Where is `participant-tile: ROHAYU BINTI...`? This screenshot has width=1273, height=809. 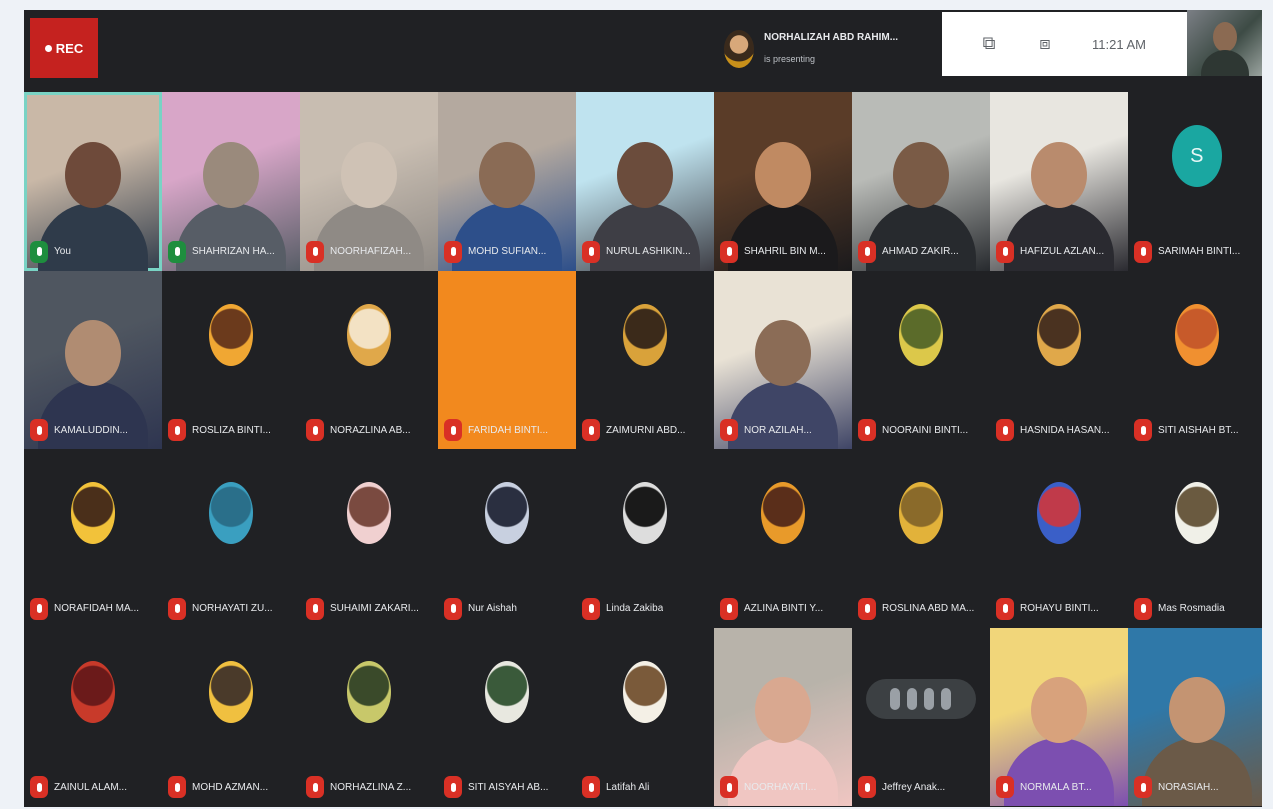
participant-tile: ROHAYU BINTI... is located at coordinates (1059, 538).